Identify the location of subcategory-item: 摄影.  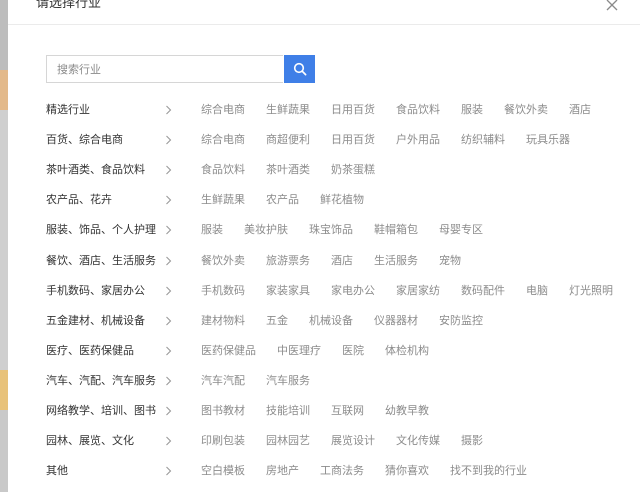
(472, 441).